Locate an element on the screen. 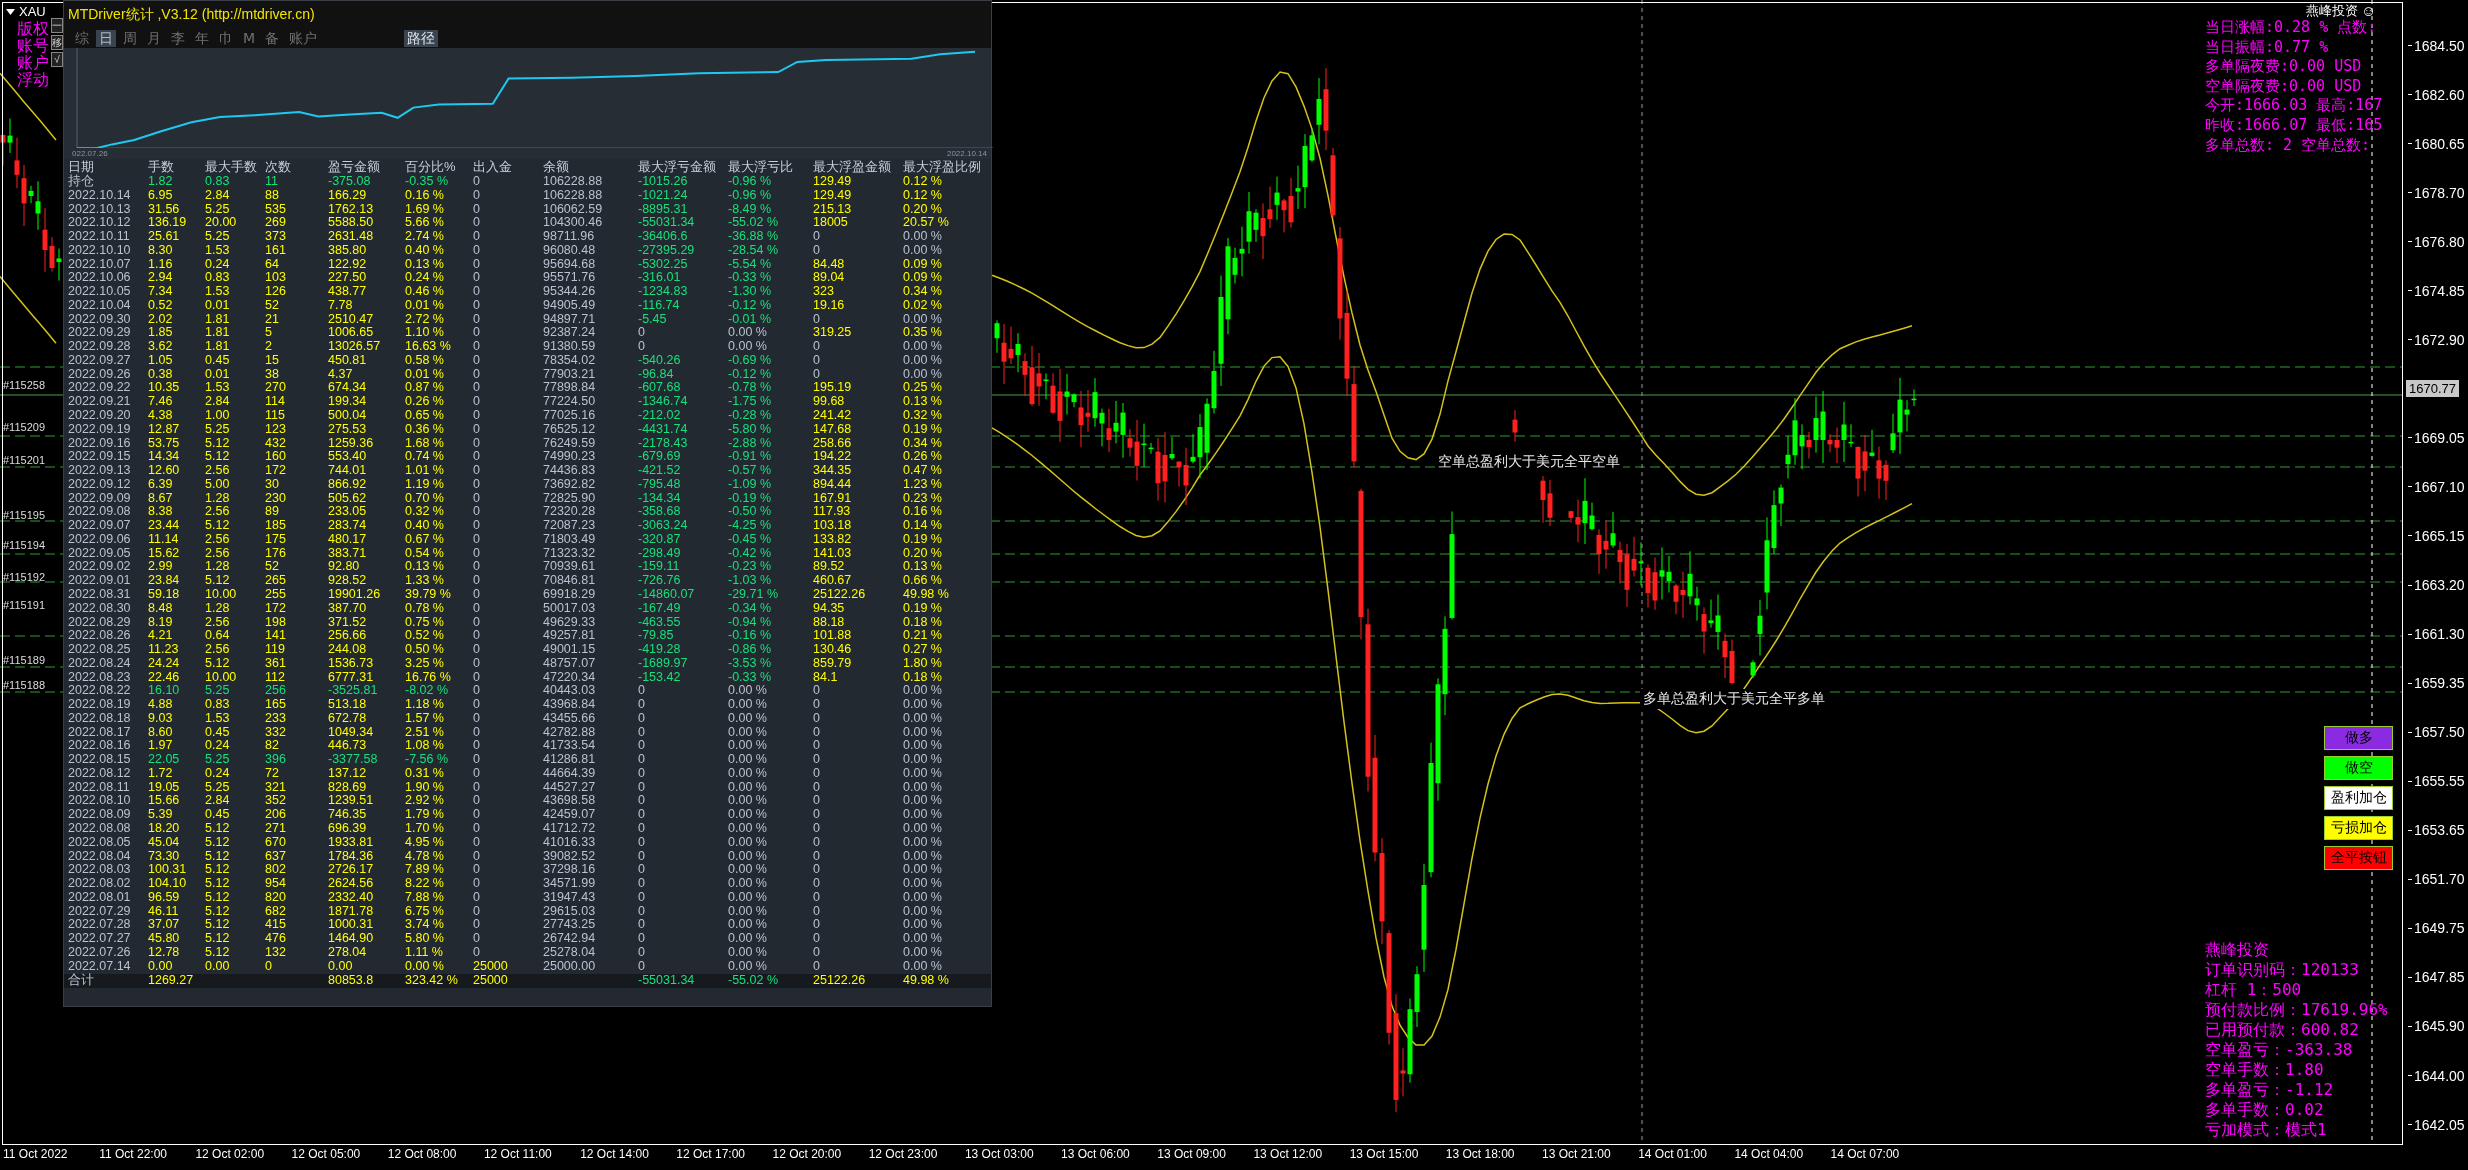 The width and height of the screenshot is (2468, 1170). table-cell-text: 8.38 is located at coordinates (161, 512).